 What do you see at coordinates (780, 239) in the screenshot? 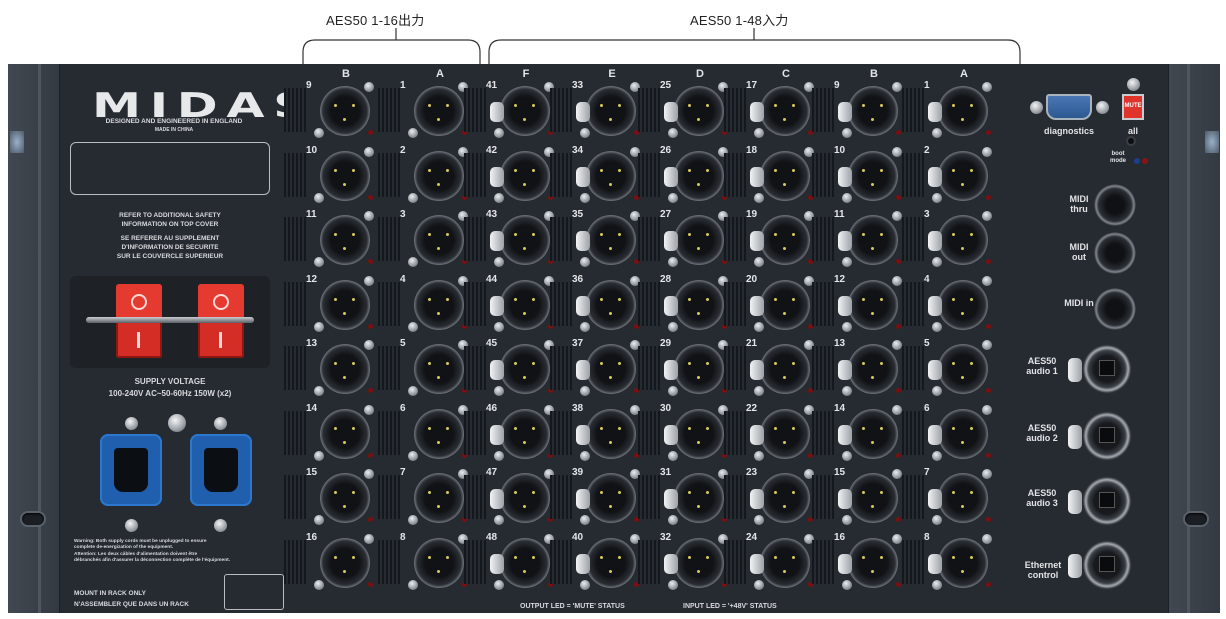
I see `input-xlr-connector: 19` at bounding box center [780, 239].